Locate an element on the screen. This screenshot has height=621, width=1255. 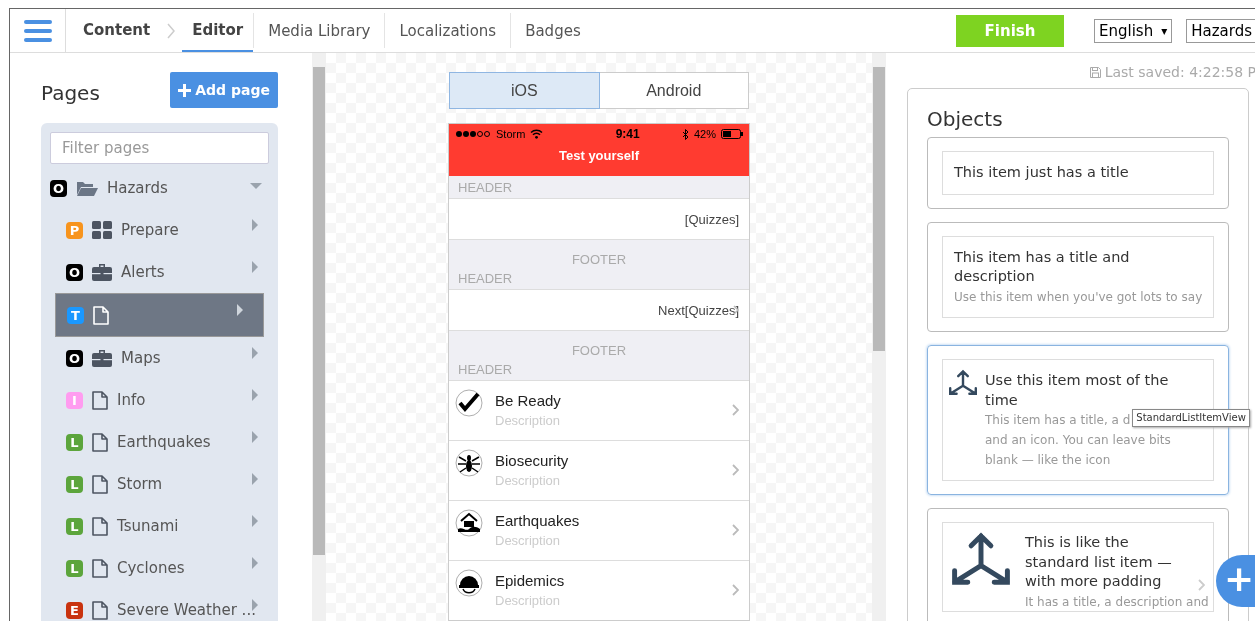
item-title: Use this item most of the time is located at coordinates (1077, 390).